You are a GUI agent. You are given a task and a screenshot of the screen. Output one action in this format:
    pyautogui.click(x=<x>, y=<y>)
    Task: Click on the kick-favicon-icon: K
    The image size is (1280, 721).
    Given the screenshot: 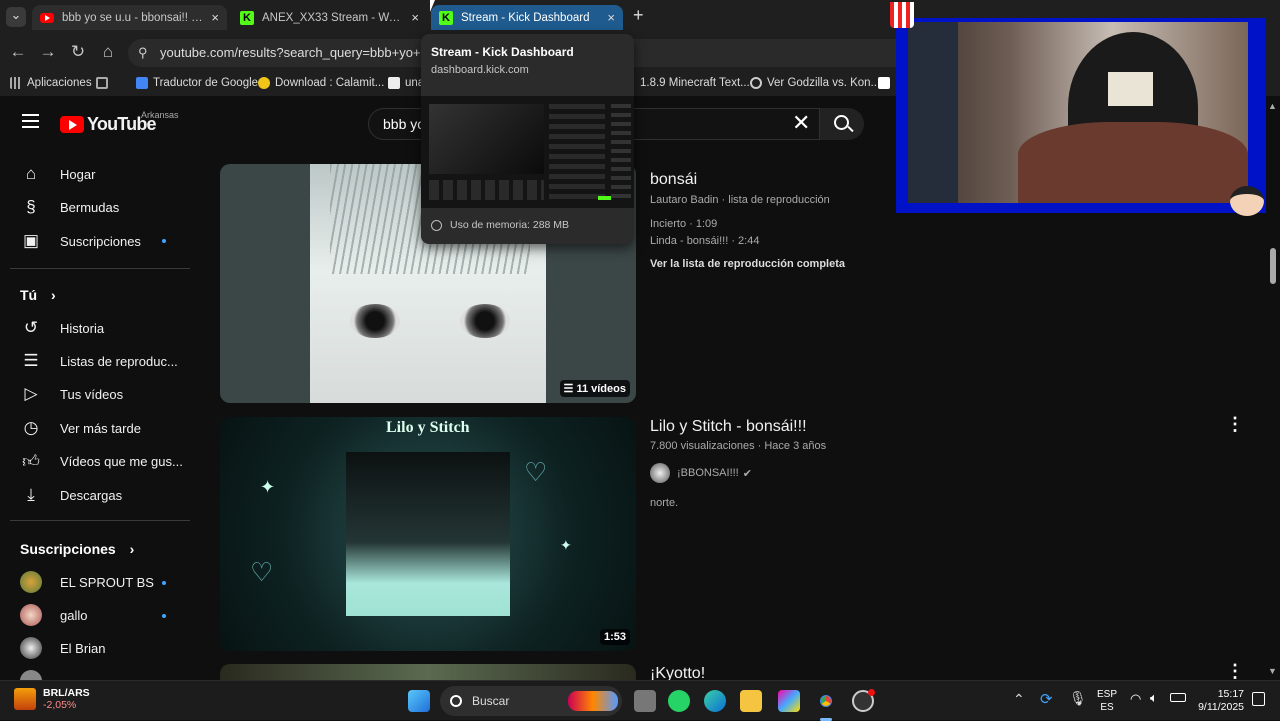 What is the action you would take?
    pyautogui.click(x=446, y=17)
    